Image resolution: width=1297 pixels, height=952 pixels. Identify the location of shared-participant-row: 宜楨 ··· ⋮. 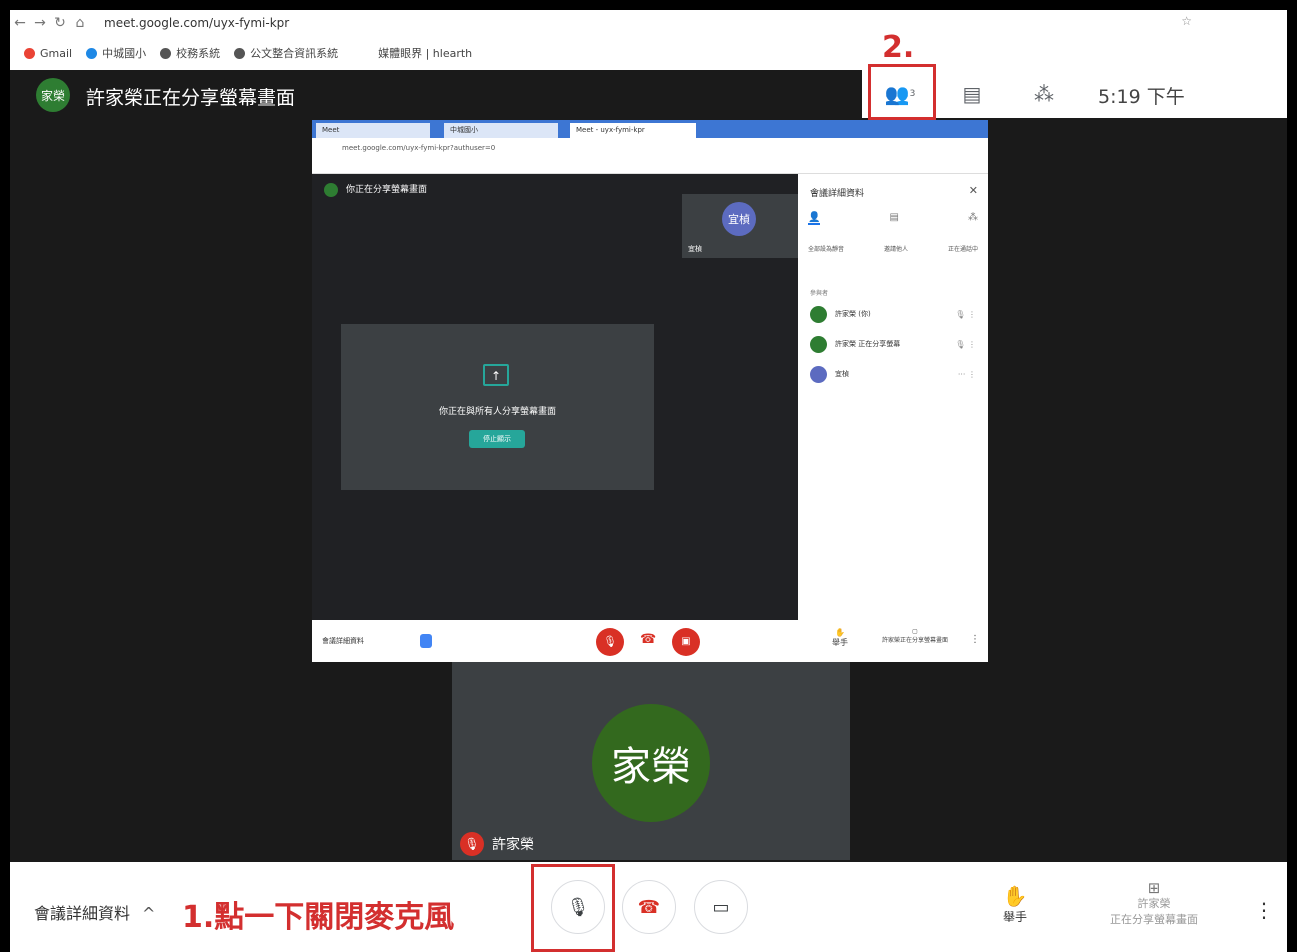
(893, 374).